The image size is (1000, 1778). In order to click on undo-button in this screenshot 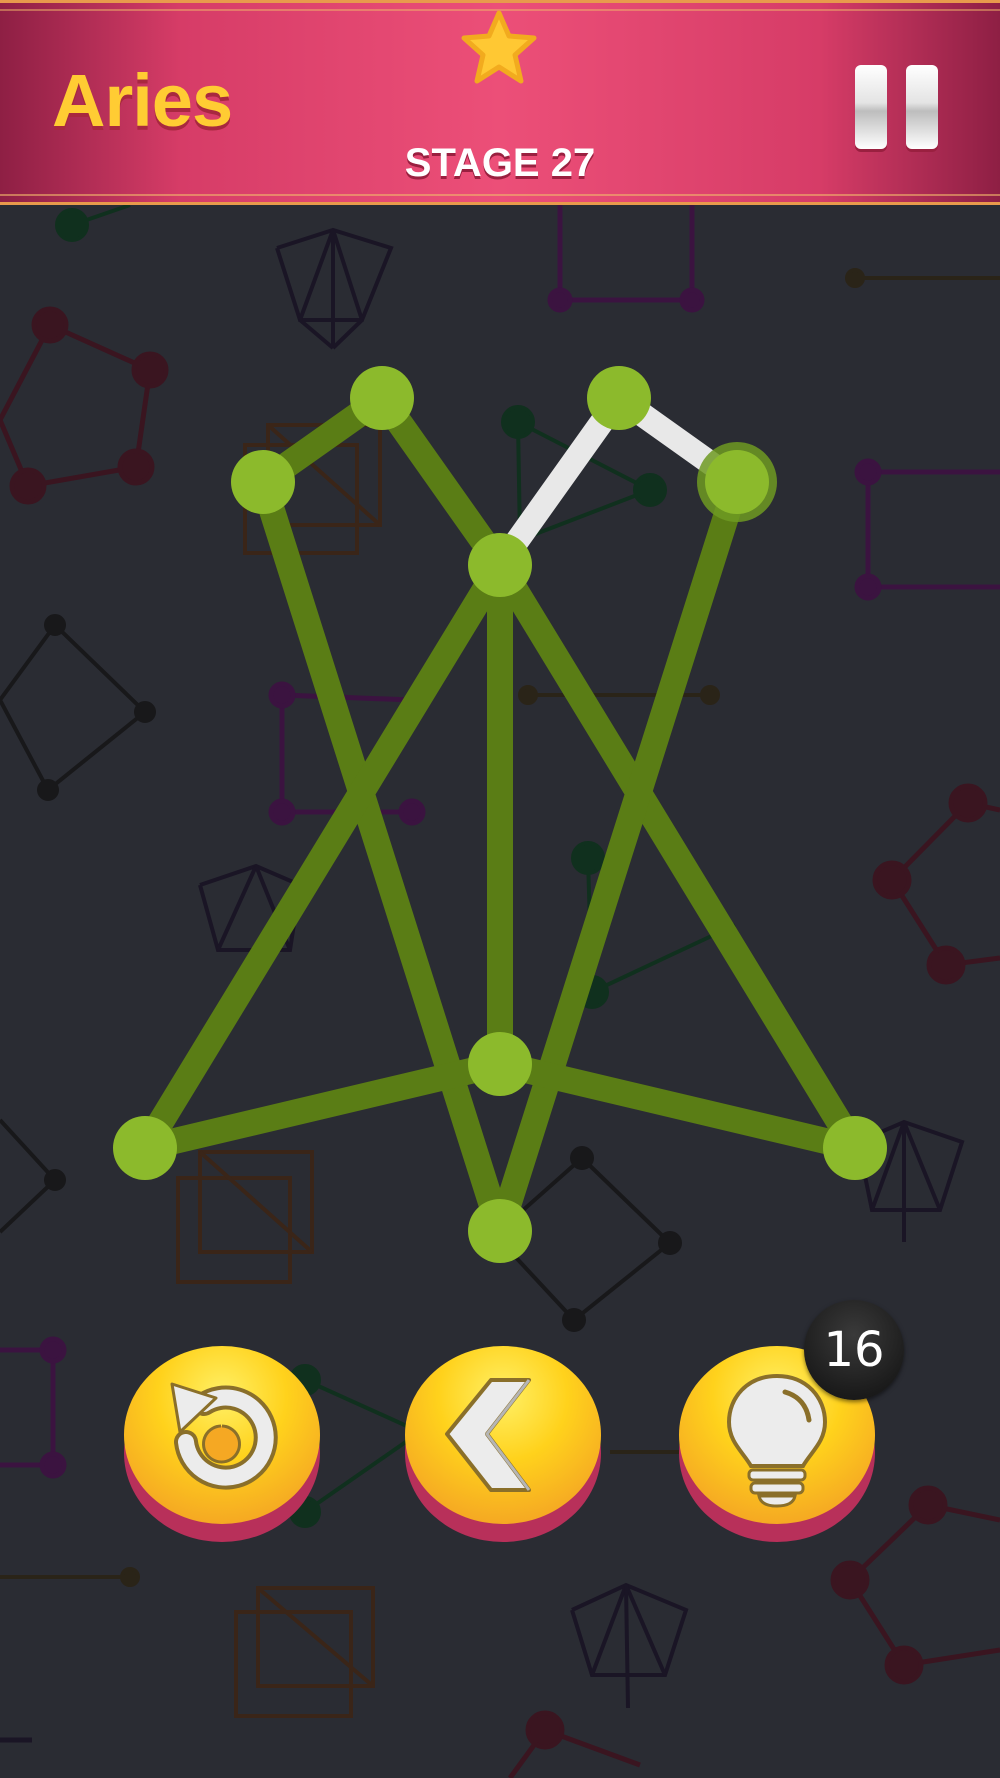, I will do `click(503, 1444)`.